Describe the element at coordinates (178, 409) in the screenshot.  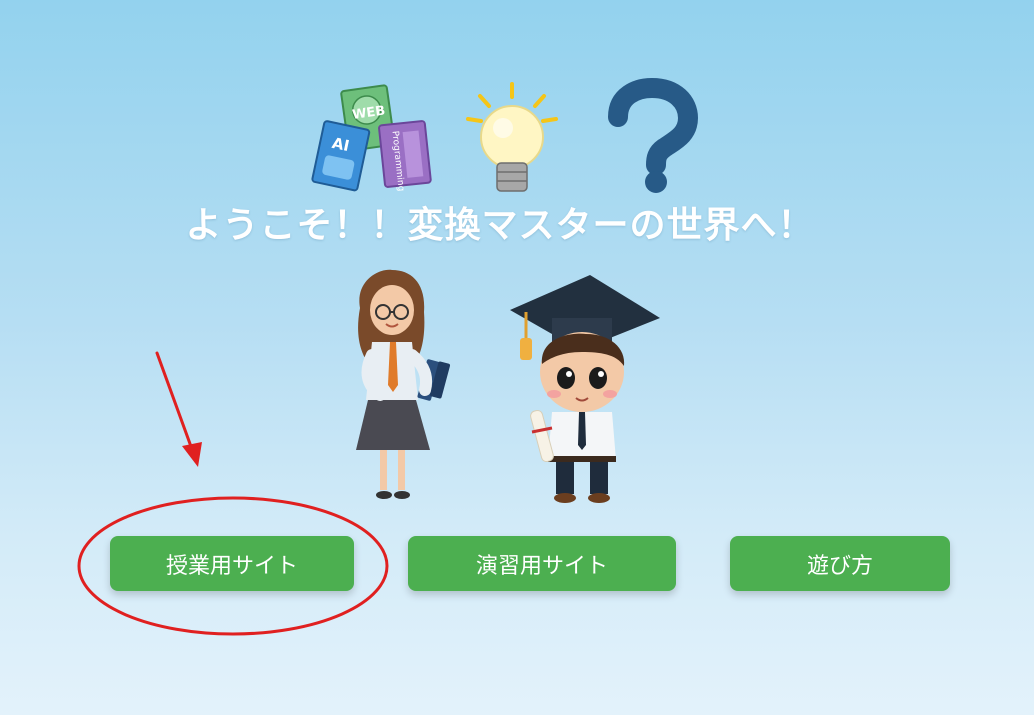
I see `arrow-annotation` at that location.